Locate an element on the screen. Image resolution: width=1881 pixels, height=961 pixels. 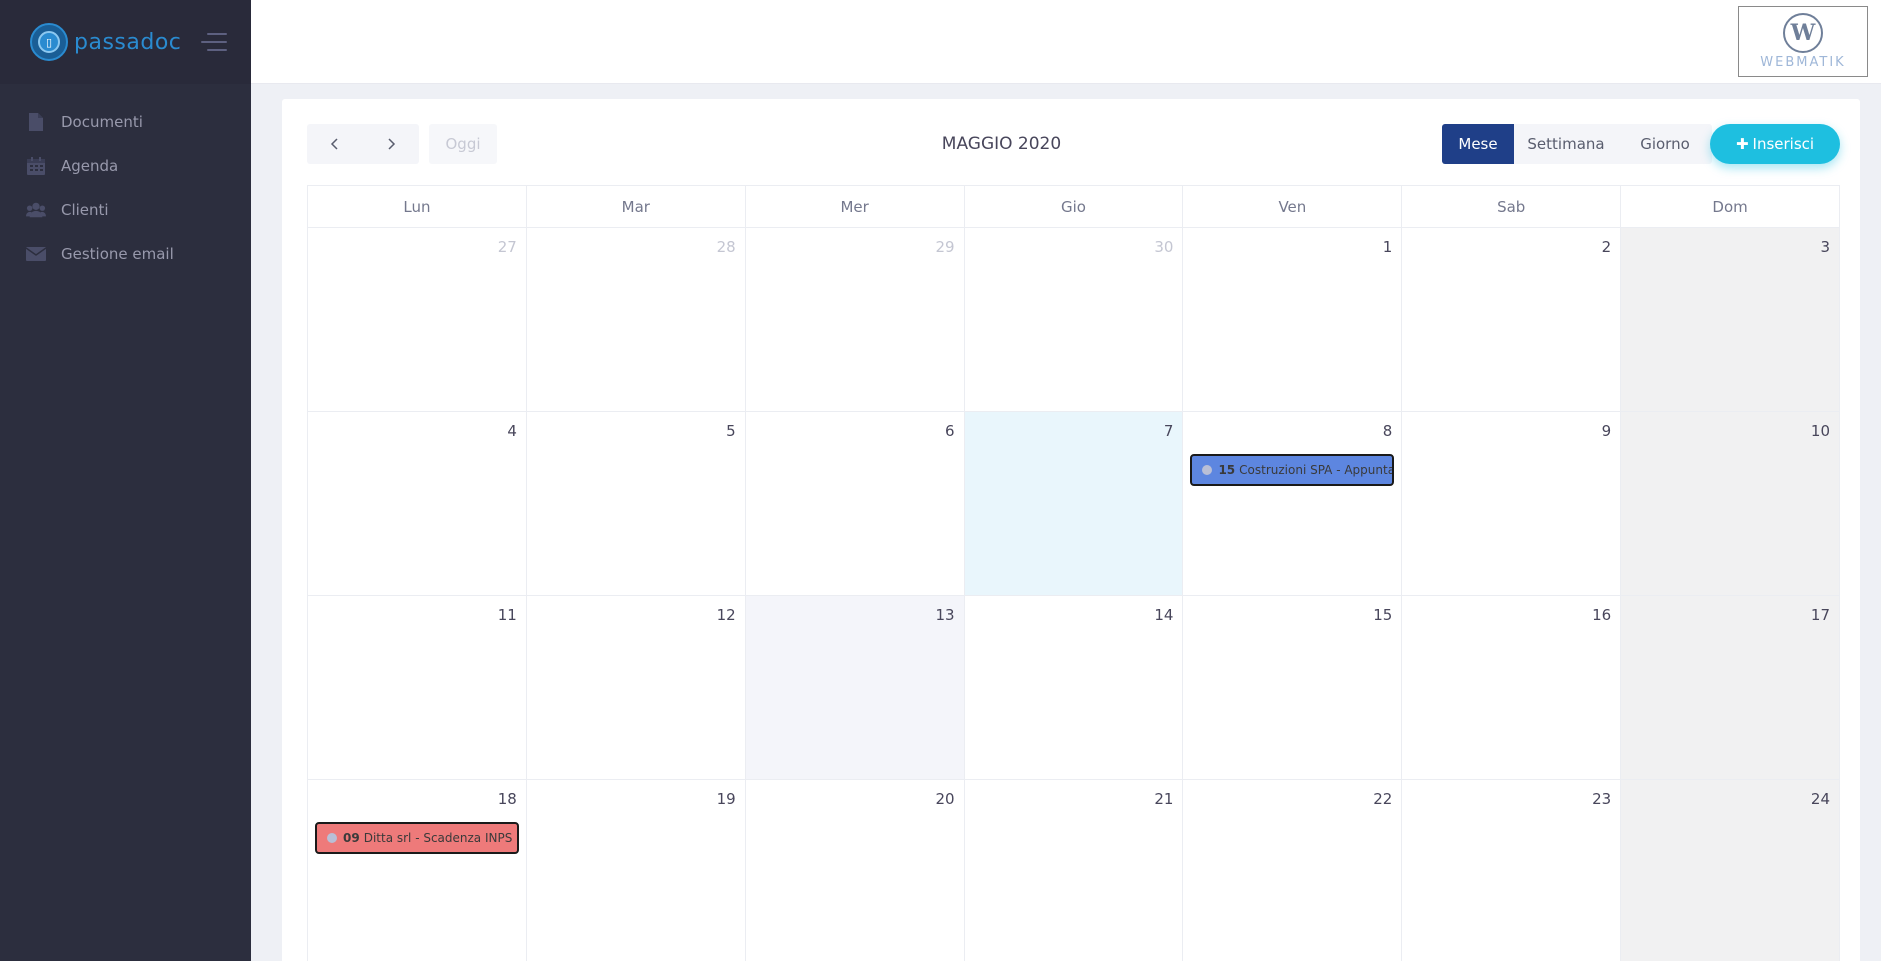
day-number: 22 is located at coordinates (1383, 799).